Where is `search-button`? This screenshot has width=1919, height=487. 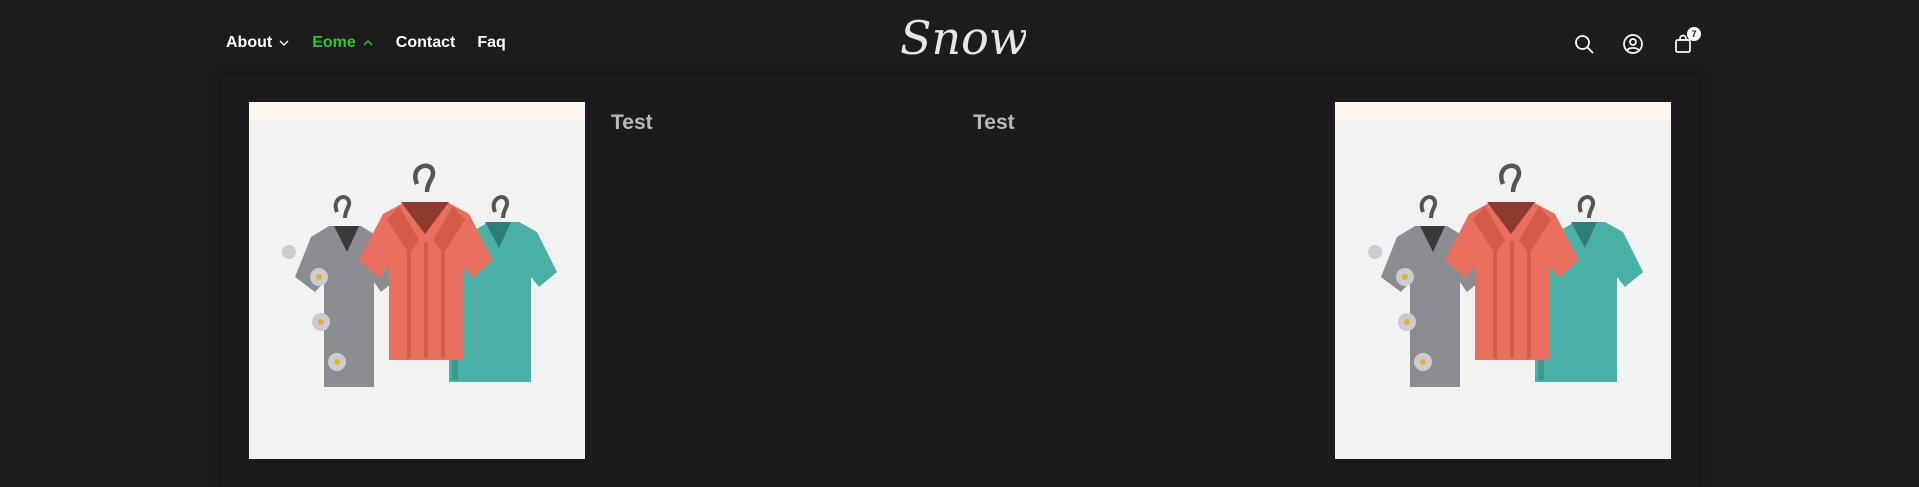
search-button is located at coordinates (1584, 44).